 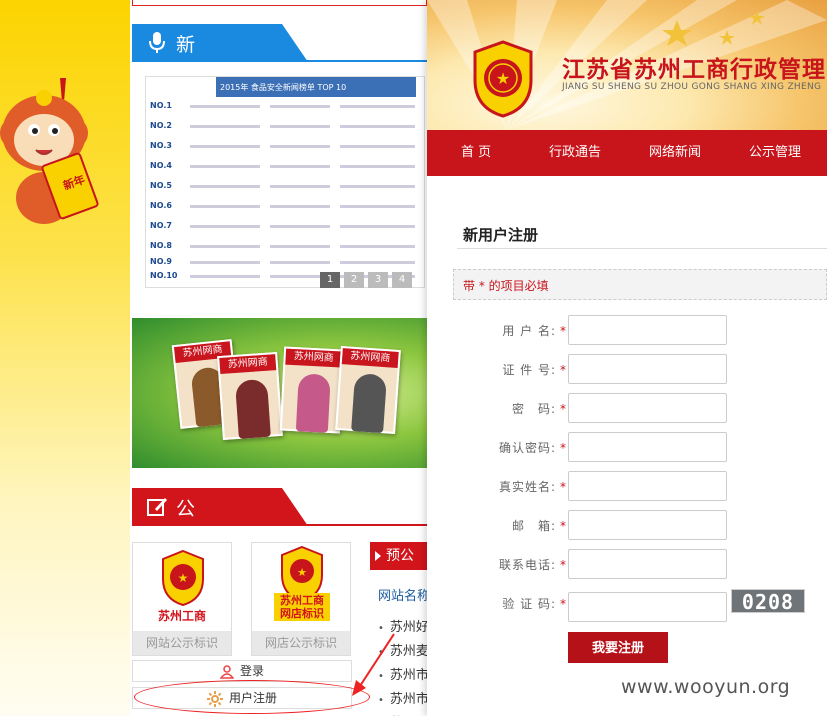 I want to click on real-name-input, so click(x=647, y=486).